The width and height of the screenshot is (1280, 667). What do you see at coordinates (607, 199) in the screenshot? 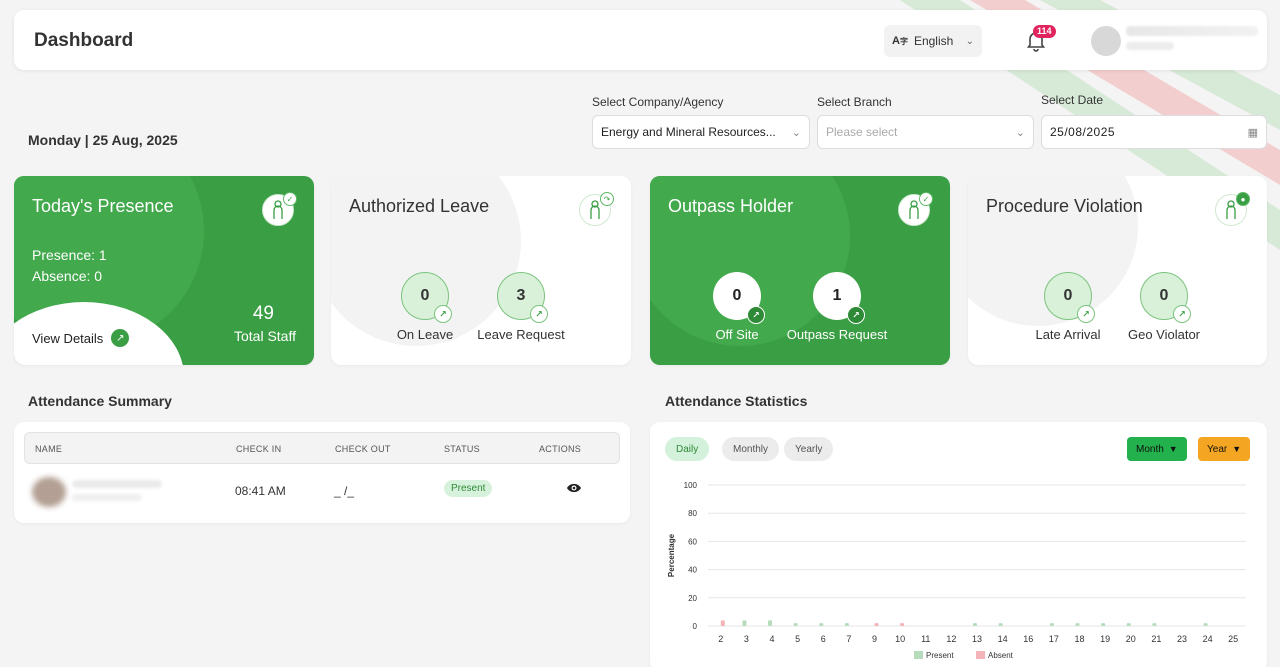
I see `exit-icon: ↷` at bounding box center [607, 199].